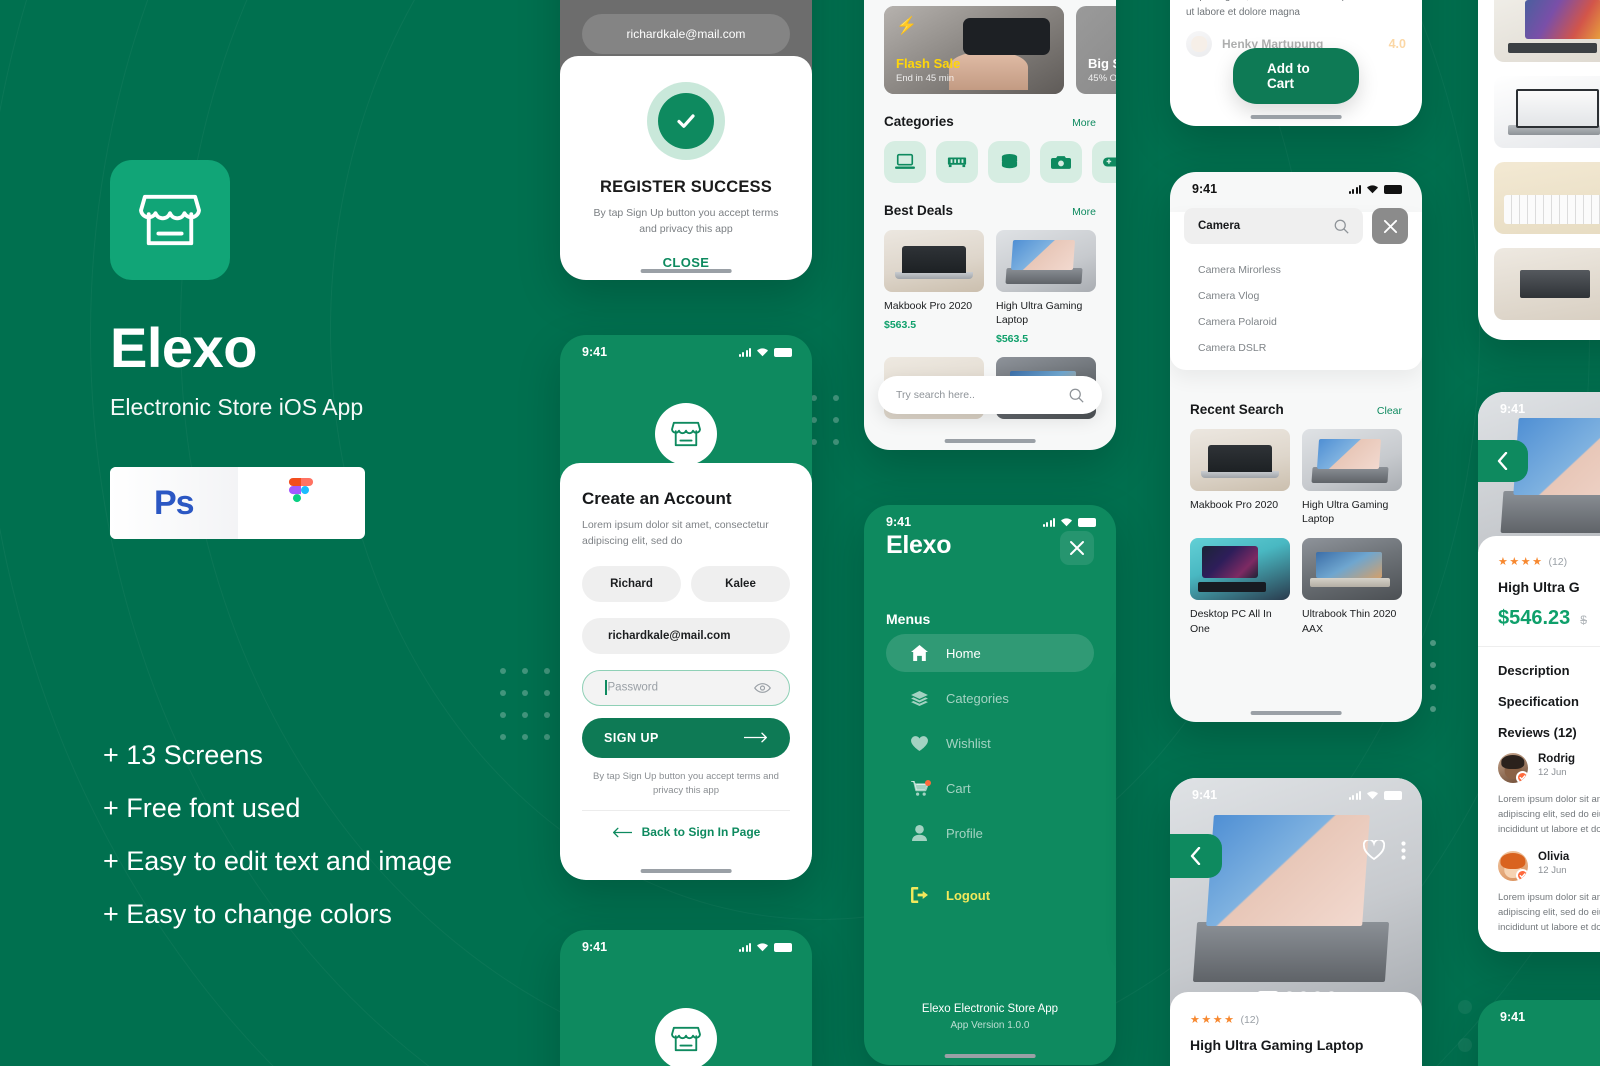 The width and height of the screenshot is (1600, 1066). I want to click on surface-laptop-photo, so click(1046, 261).